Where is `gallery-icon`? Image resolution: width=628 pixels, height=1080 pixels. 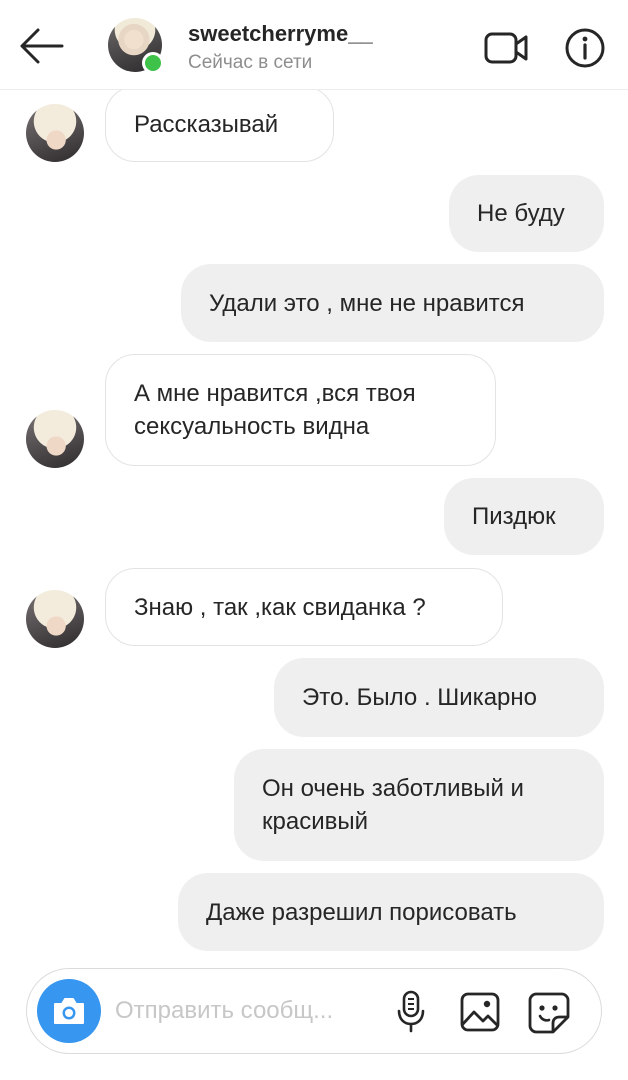 gallery-icon is located at coordinates (480, 1012).